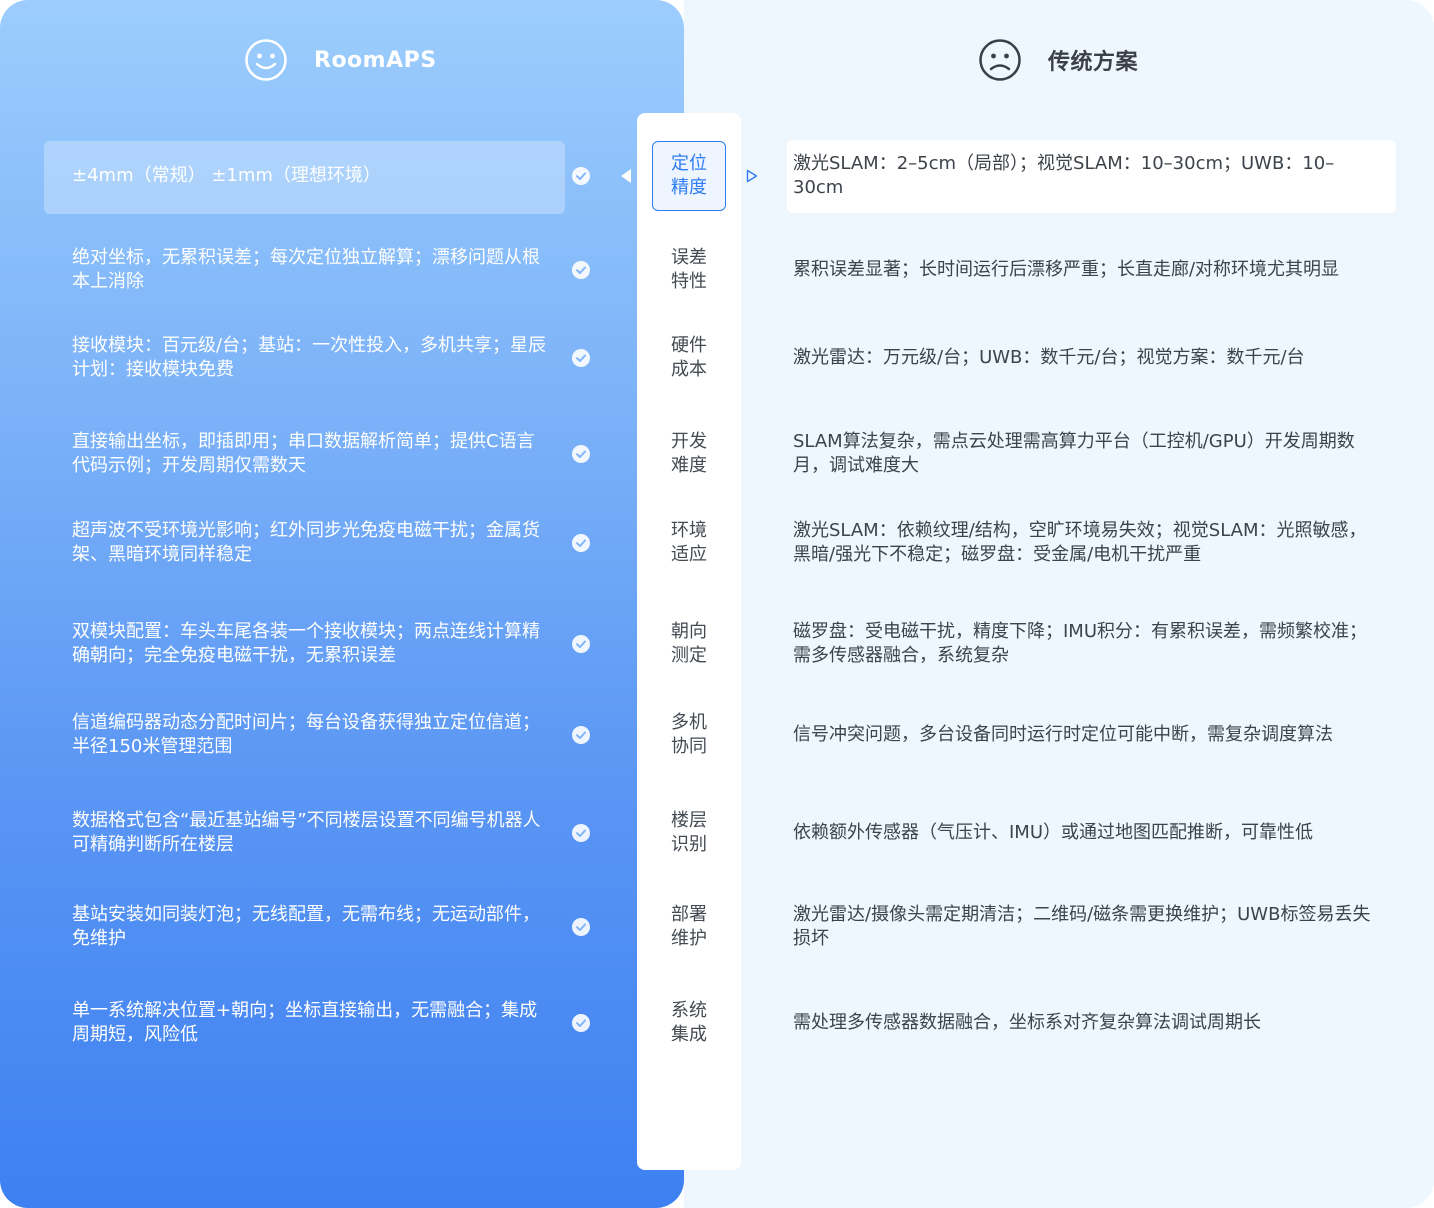 This screenshot has width=1434, height=1208. Describe the element at coordinates (305, 1022) in the screenshot. I see `roomaps-text: 单一系统解决位置+朝向；坐标直接输出，无需融合；集成周期短，风险低` at that location.